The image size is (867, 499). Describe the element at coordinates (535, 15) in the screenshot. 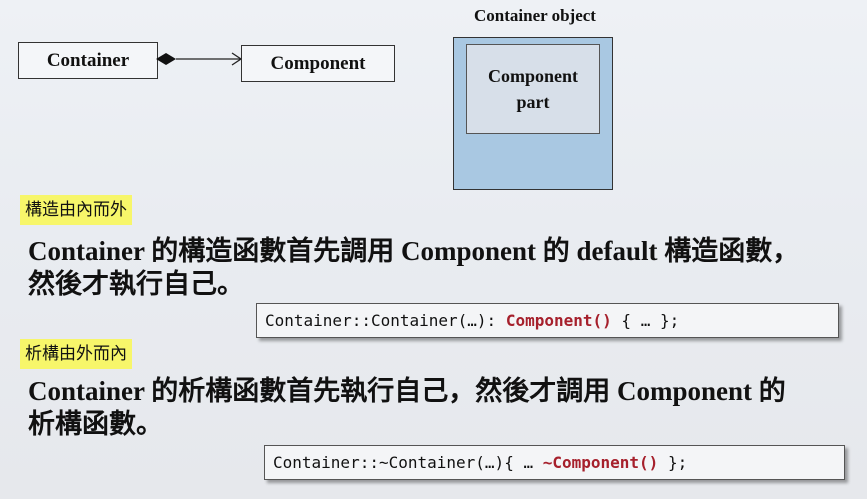

I see `container-object-title: Container object` at that location.